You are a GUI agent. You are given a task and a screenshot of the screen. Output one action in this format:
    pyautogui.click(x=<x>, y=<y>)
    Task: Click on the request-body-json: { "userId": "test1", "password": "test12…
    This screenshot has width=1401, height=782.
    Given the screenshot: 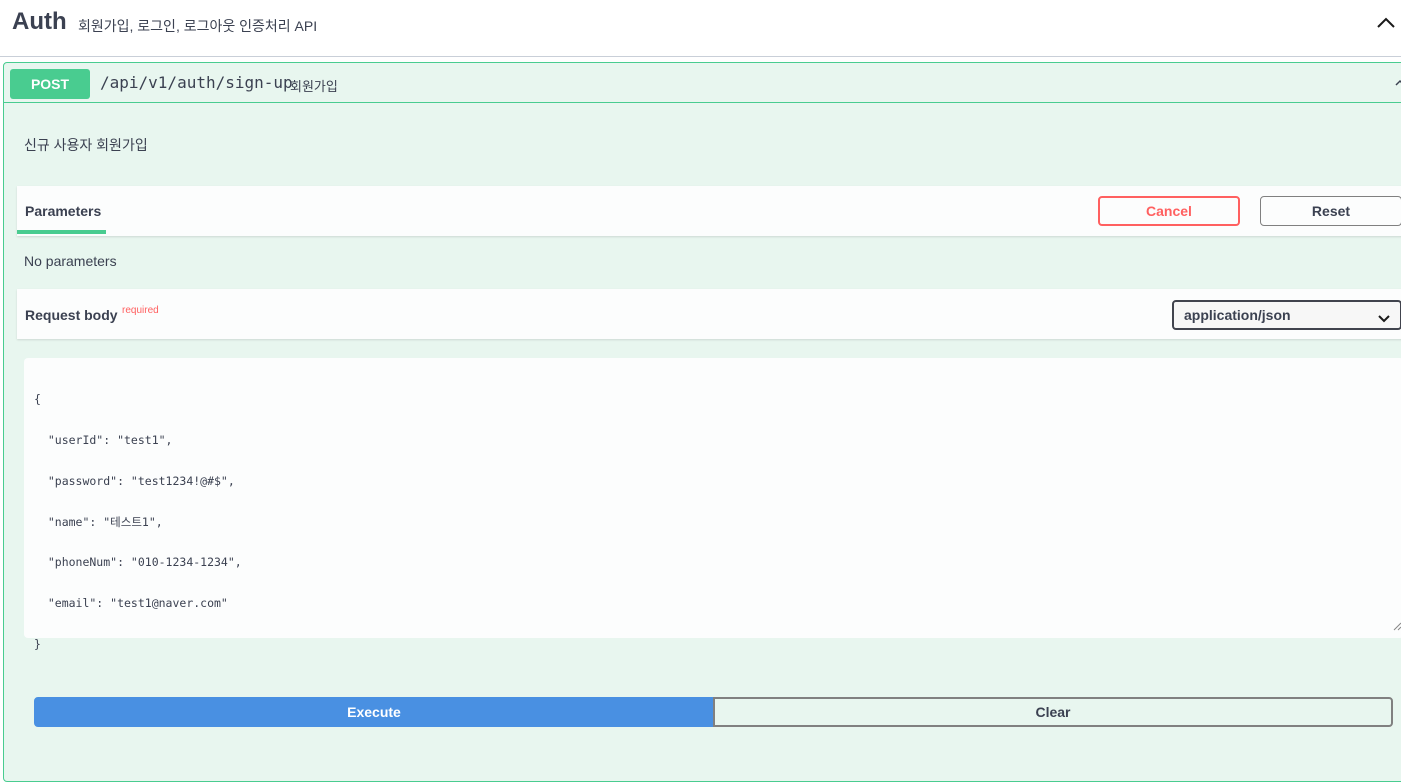 What is the action you would take?
    pyautogui.click(x=138, y=522)
    